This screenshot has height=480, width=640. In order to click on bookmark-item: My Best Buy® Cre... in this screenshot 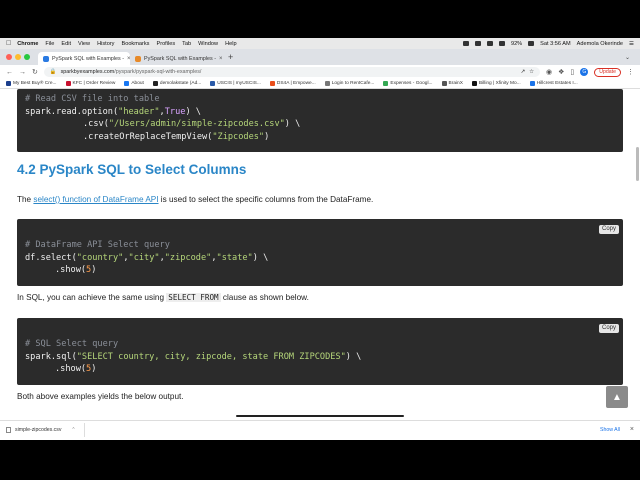, I will do `click(31, 83)`.